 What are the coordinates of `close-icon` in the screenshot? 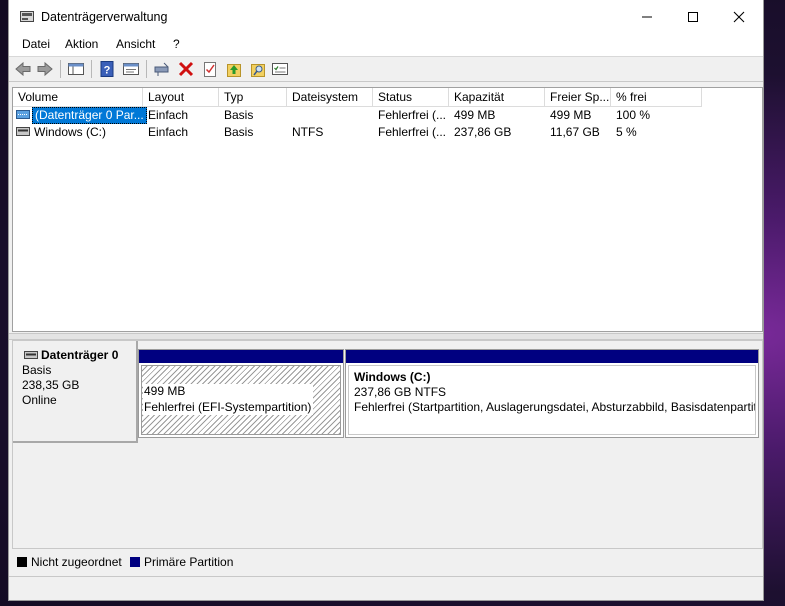 It's located at (739, 17).